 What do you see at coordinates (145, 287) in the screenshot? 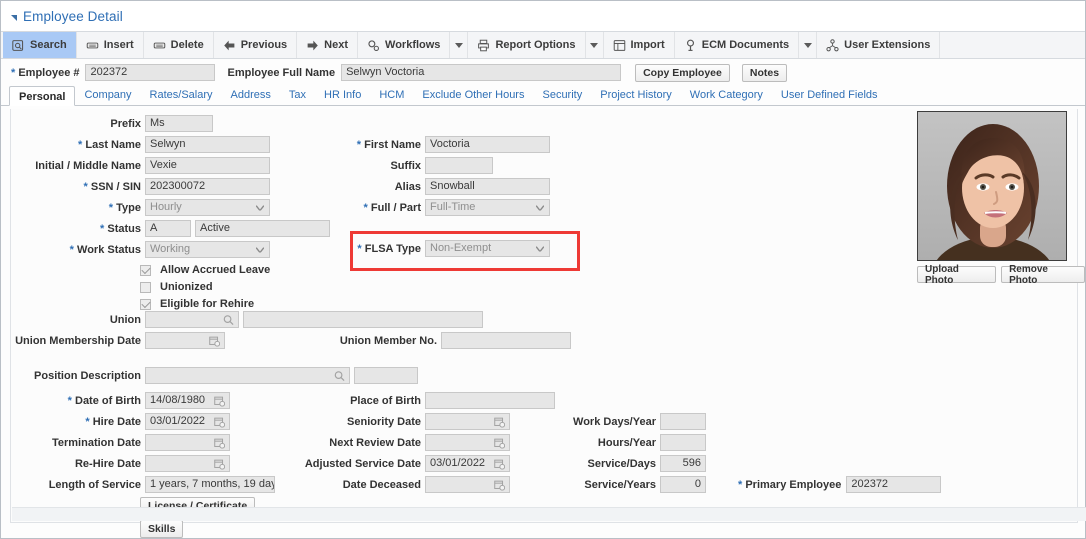
I see `unionized-checkbox` at bounding box center [145, 287].